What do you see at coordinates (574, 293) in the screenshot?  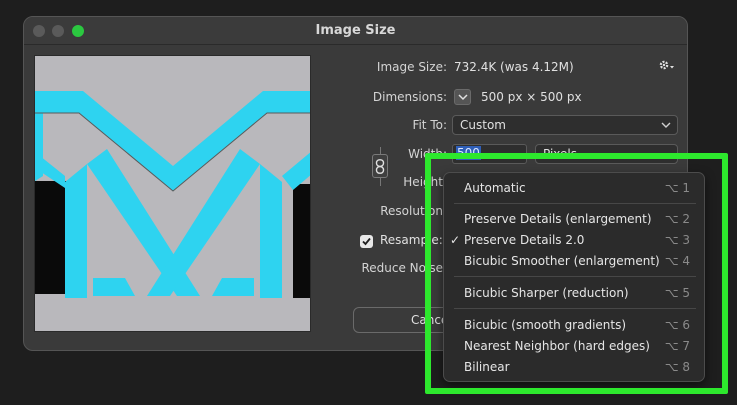 I see `menu-item-bicubic-sharper: Bicubic Sharper (reduction) ⌥ 5` at bounding box center [574, 293].